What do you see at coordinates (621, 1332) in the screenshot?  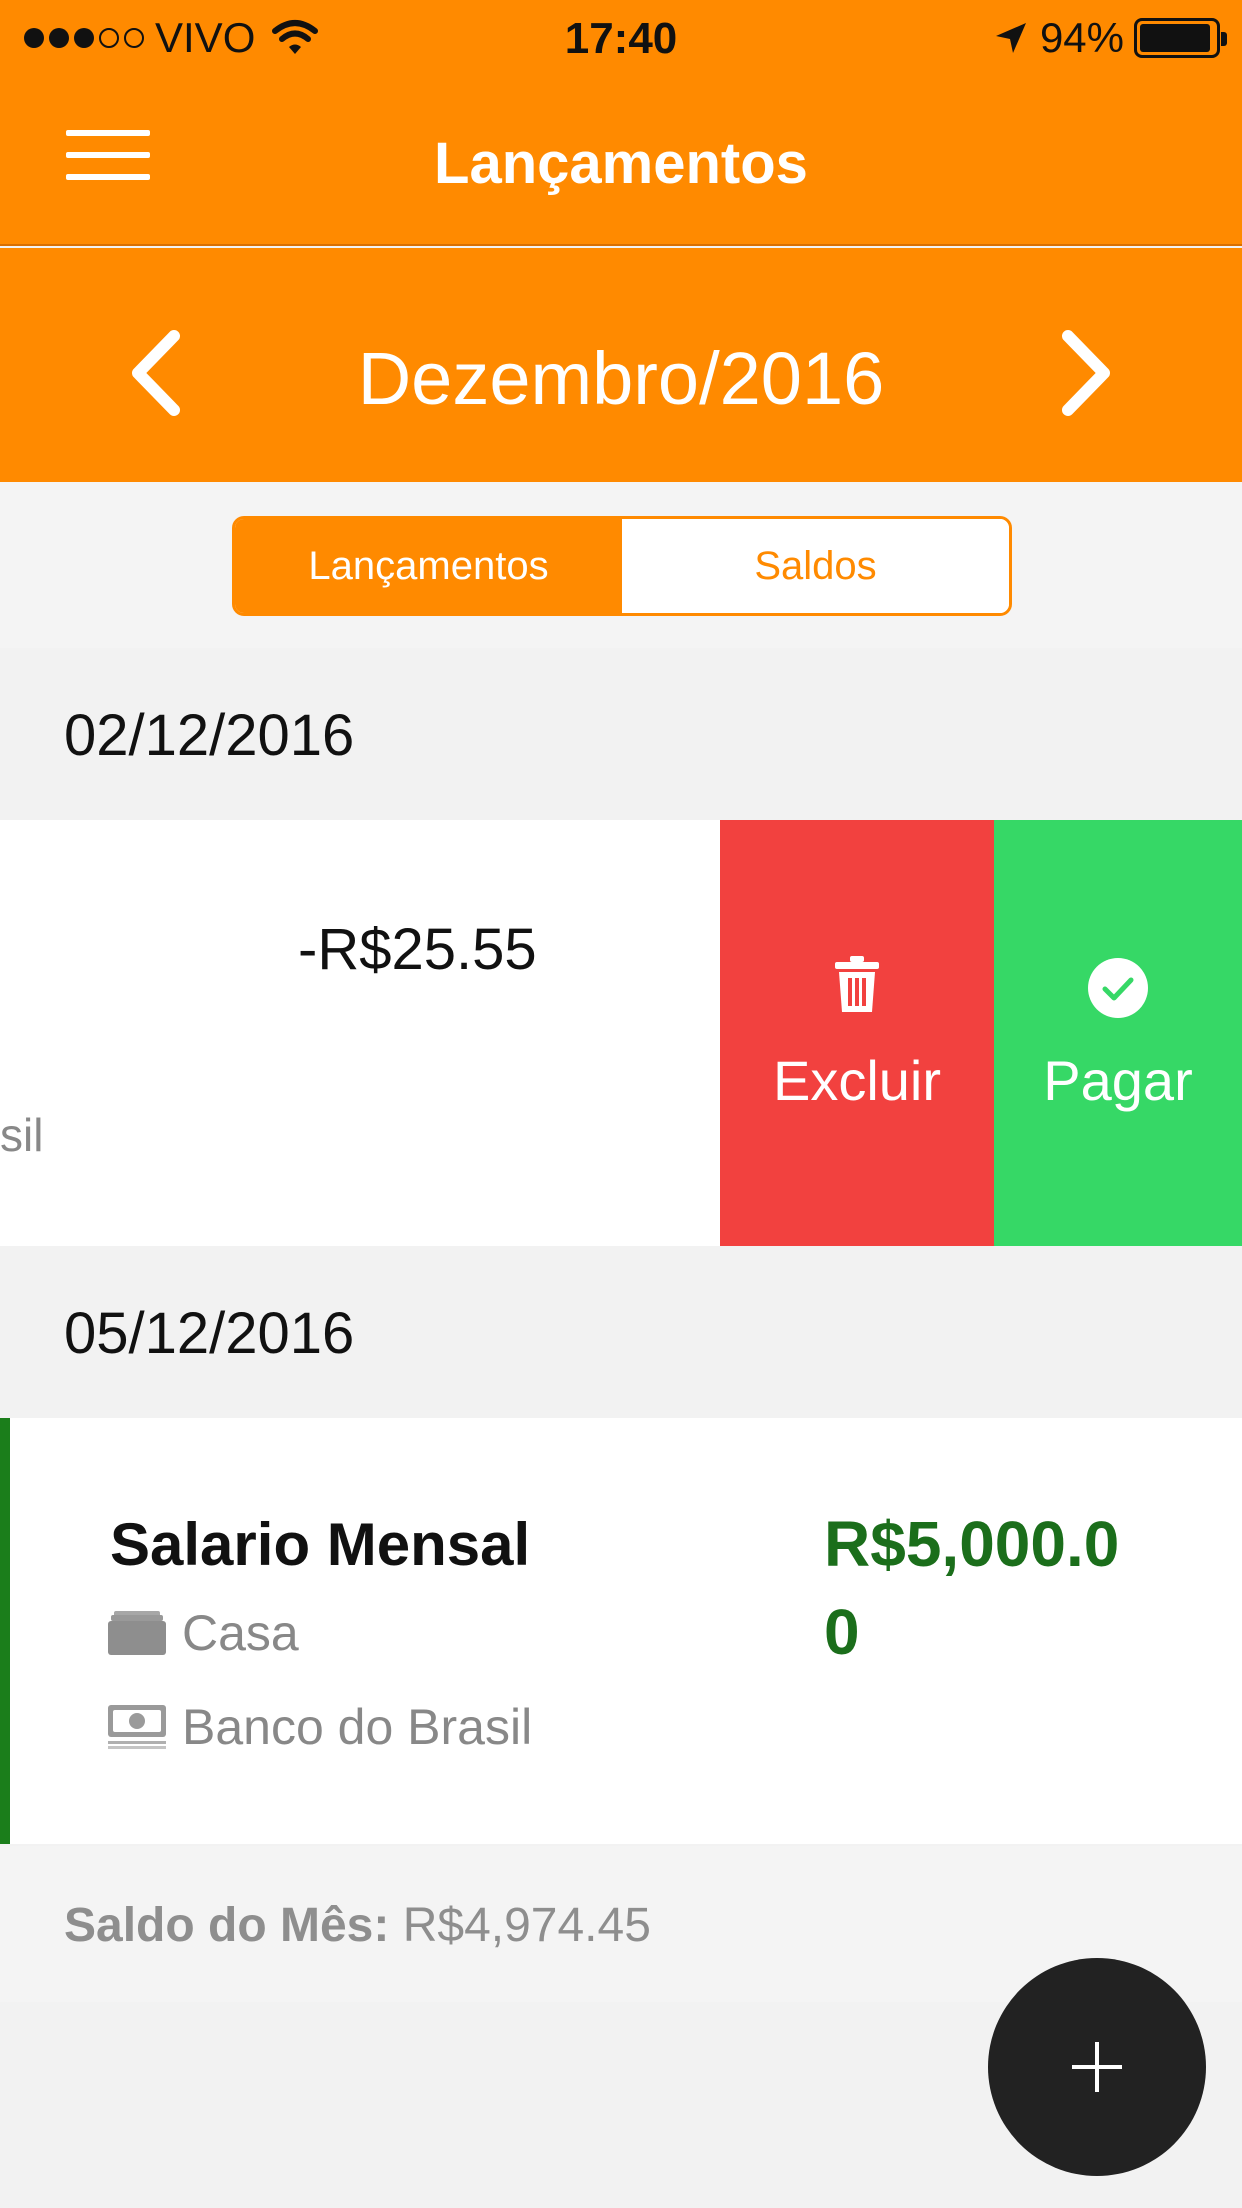 I see `date-section-header: 05/12/2016` at bounding box center [621, 1332].